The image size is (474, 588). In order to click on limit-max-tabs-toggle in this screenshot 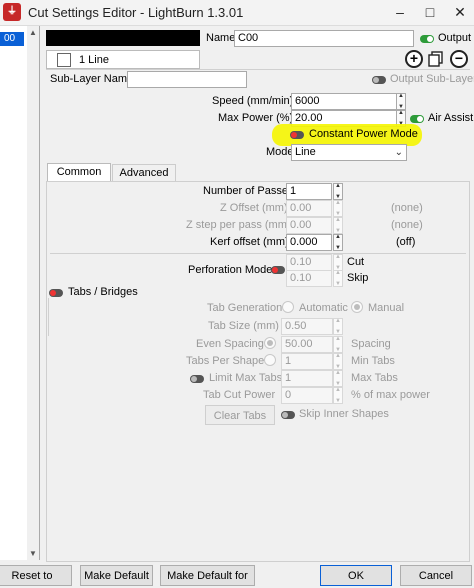, I will do `click(197, 379)`.